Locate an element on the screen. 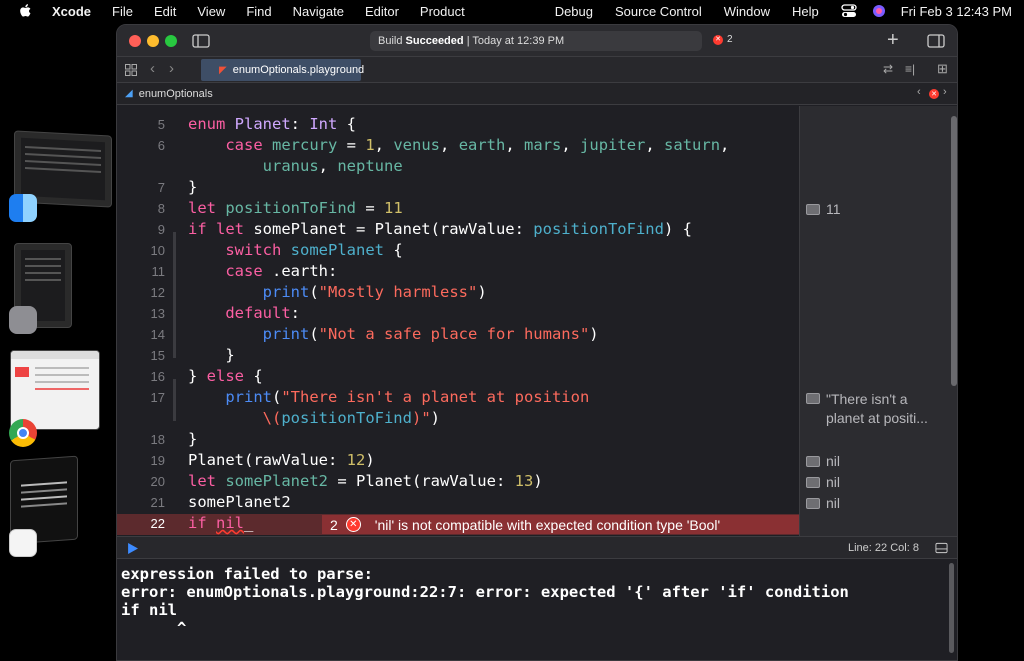  line-number: 7 is located at coordinates (161, 187).